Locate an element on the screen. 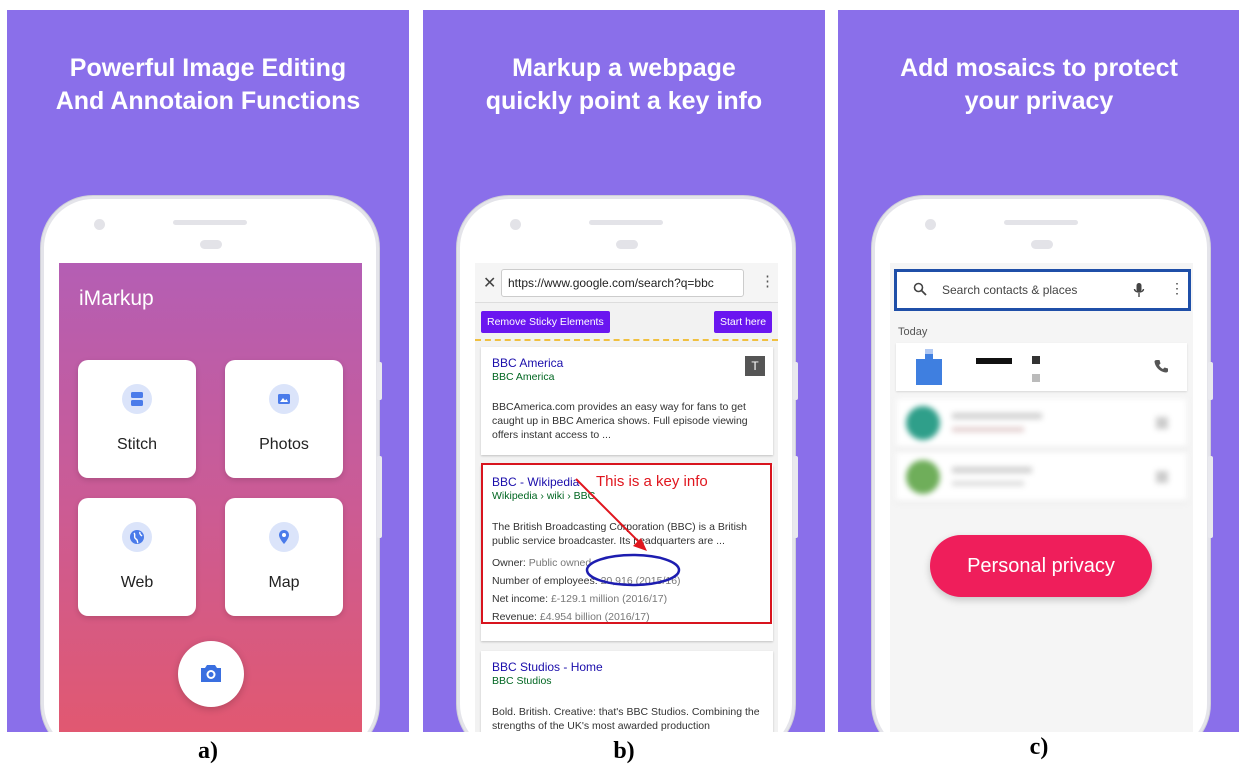 This screenshot has height=783, width=1239. panel-heading: Add mosaics to protect your privacy is located at coordinates (1038, 85).